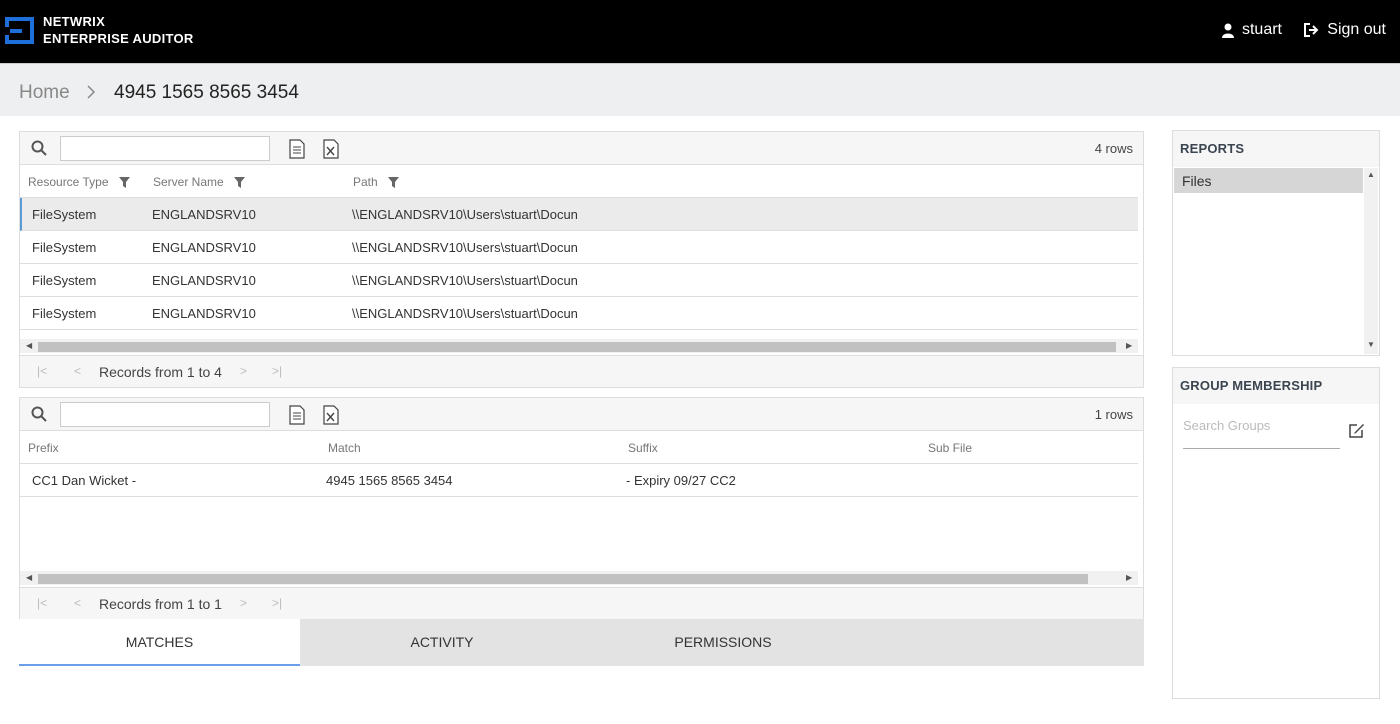 The width and height of the screenshot is (1400, 724). What do you see at coordinates (1261, 430) in the screenshot?
I see `search-groups-input: Search Groups` at bounding box center [1261, 430].